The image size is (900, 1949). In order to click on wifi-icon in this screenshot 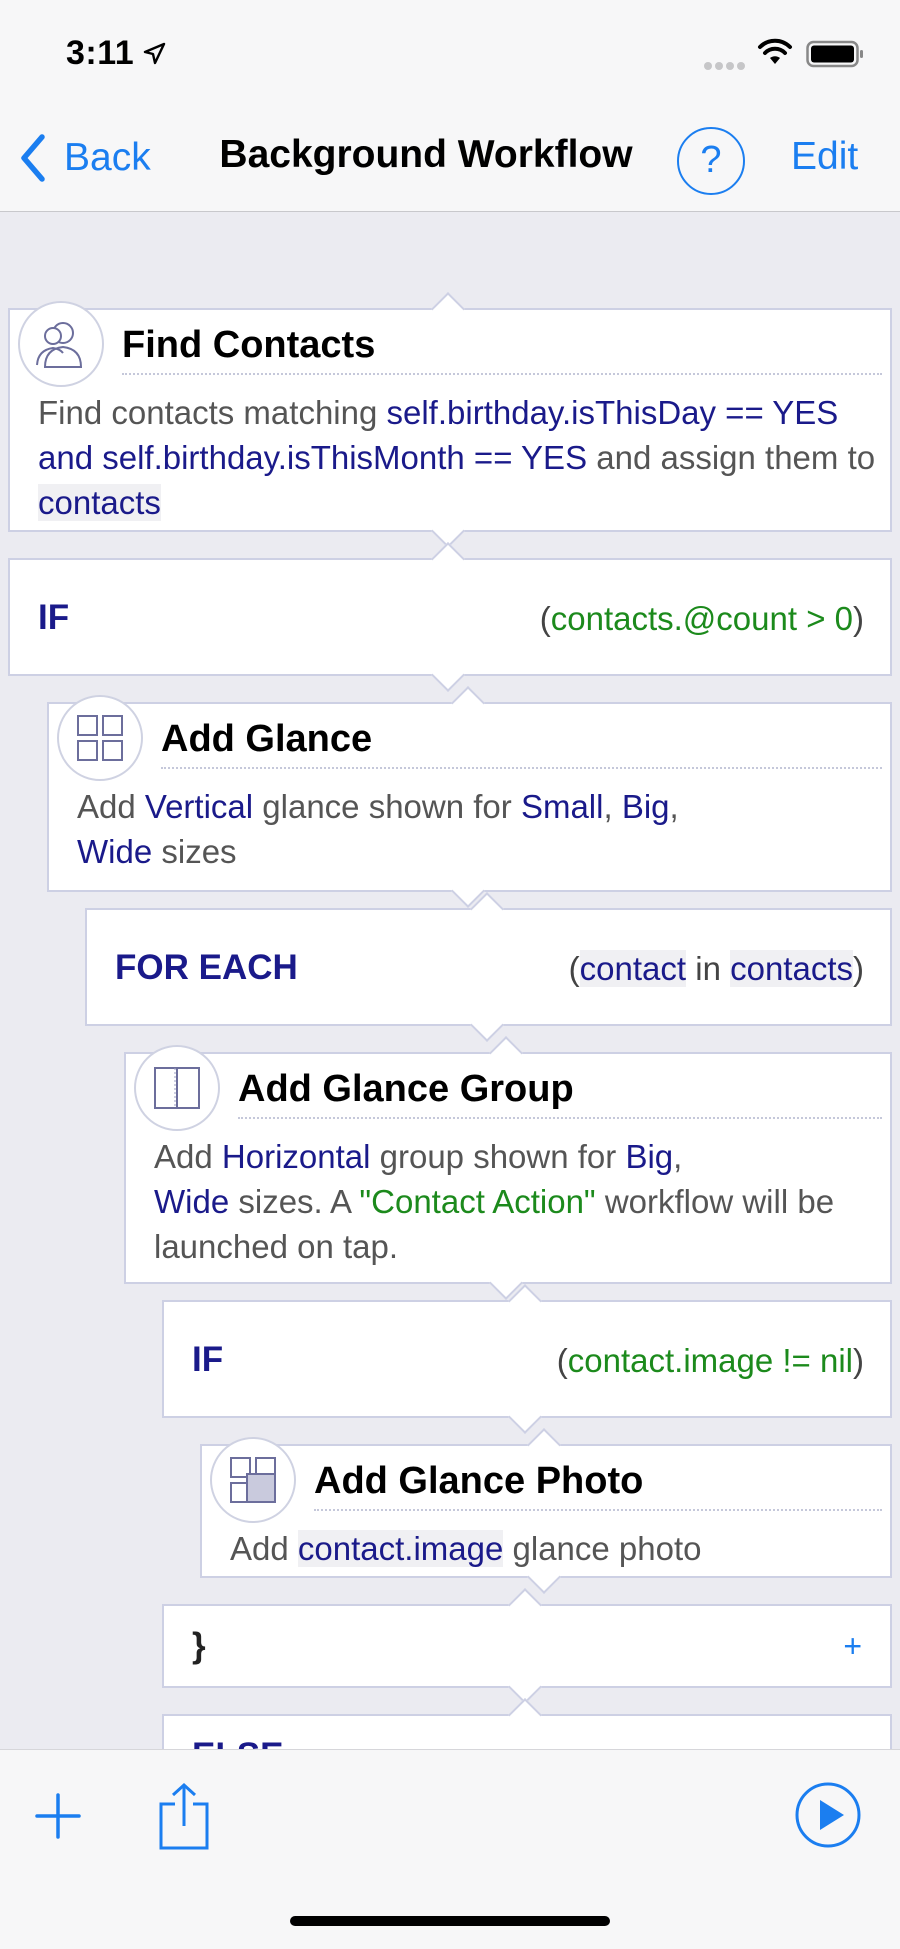, I will do `click(775, 51)`.